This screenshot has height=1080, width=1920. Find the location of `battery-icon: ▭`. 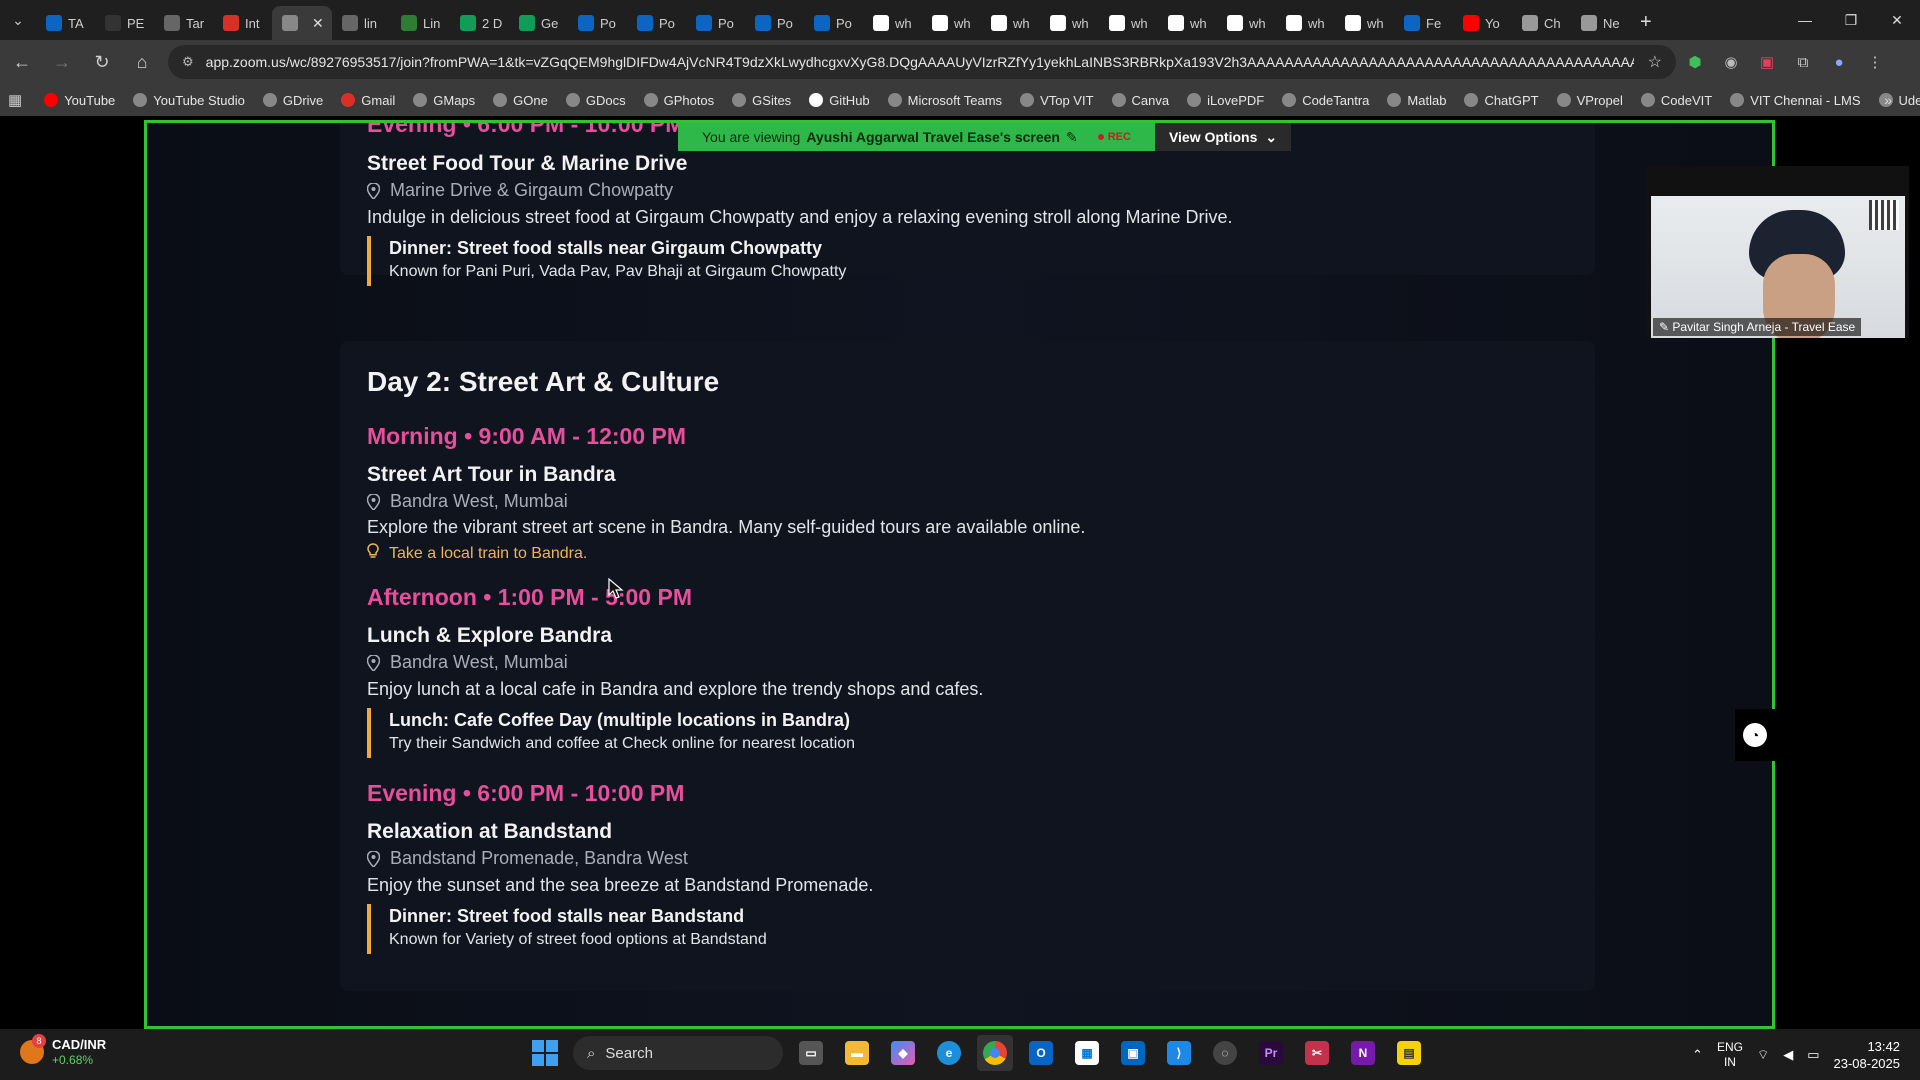

battery-icon: ▭ is located at coordinates (1813, 1055).